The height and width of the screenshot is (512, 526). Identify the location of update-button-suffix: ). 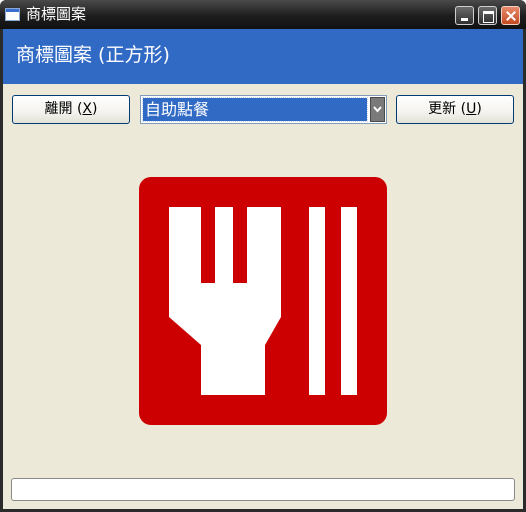
(479, 109).